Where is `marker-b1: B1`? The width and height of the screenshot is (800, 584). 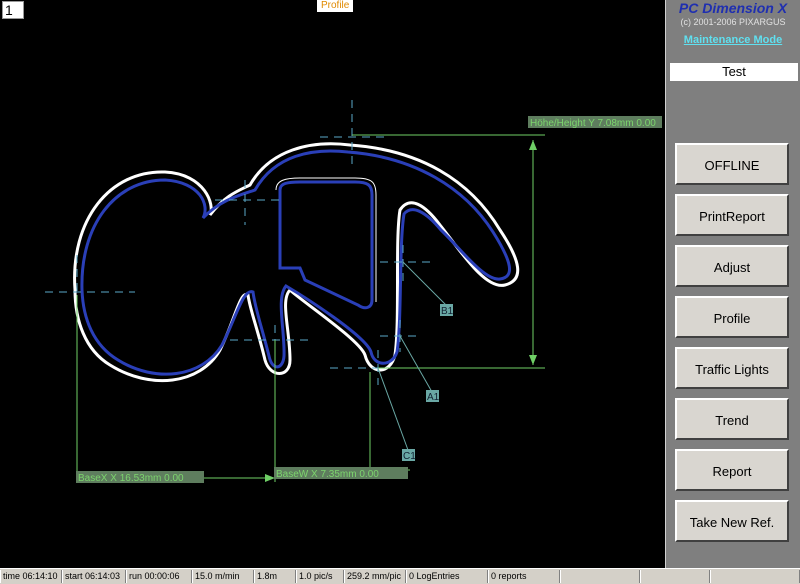
marker-b1: B1 is located at coordinates (447, 311).